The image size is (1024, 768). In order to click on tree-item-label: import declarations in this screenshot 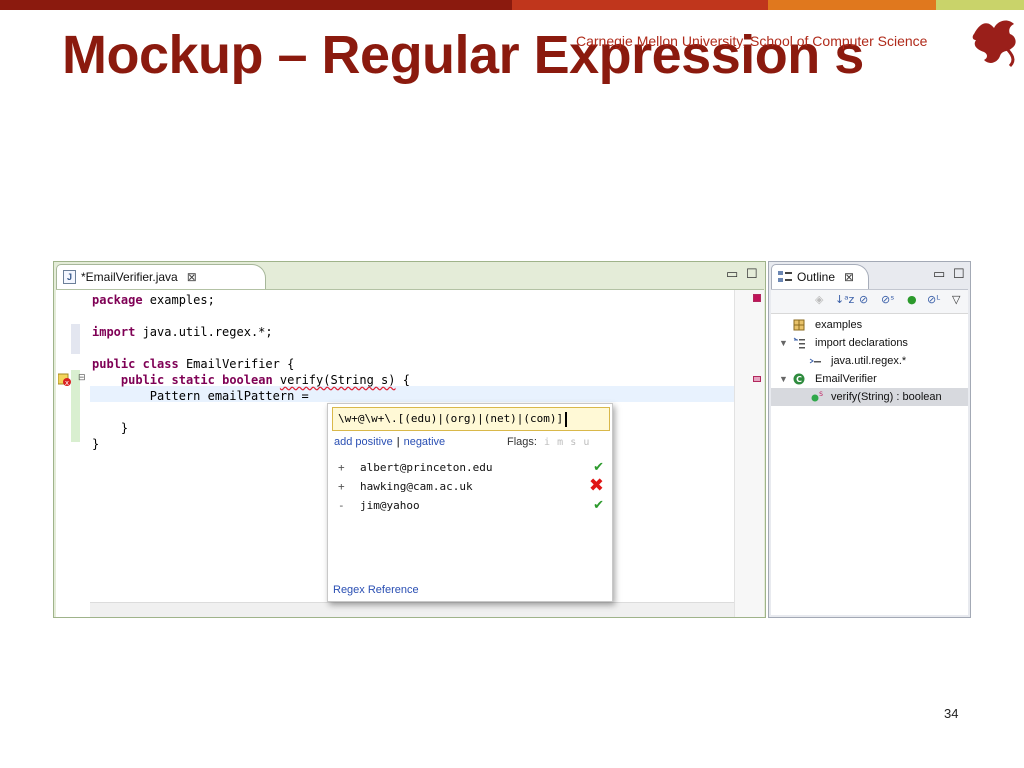, I will do `click(861, 343)`.